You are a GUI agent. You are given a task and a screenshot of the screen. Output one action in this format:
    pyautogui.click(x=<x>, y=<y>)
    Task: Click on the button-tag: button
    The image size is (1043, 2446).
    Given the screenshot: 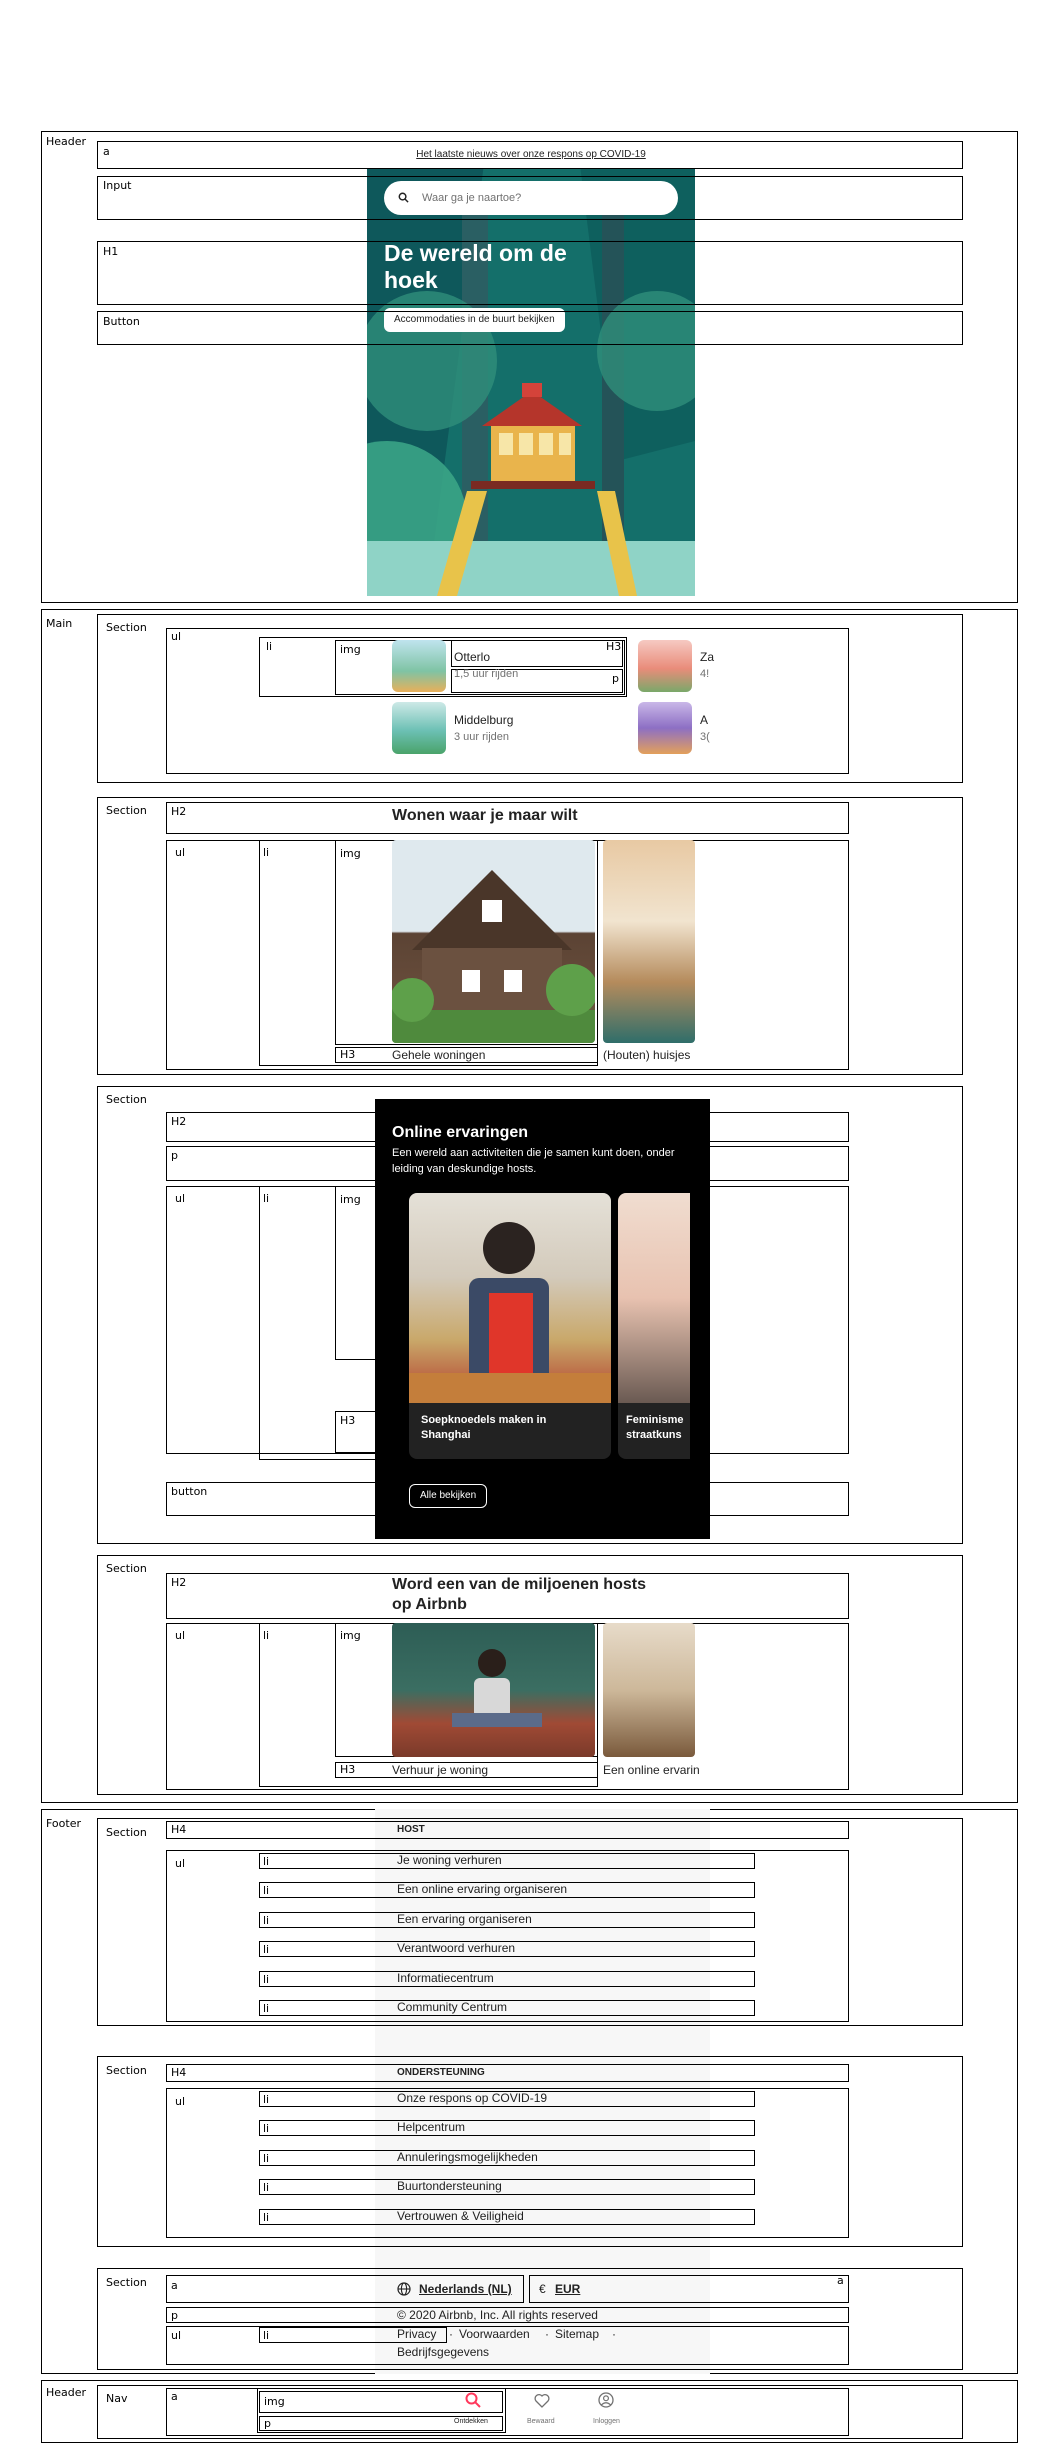 What is the action you would take?
    pyautogui.click(x=189, y=1491)
    